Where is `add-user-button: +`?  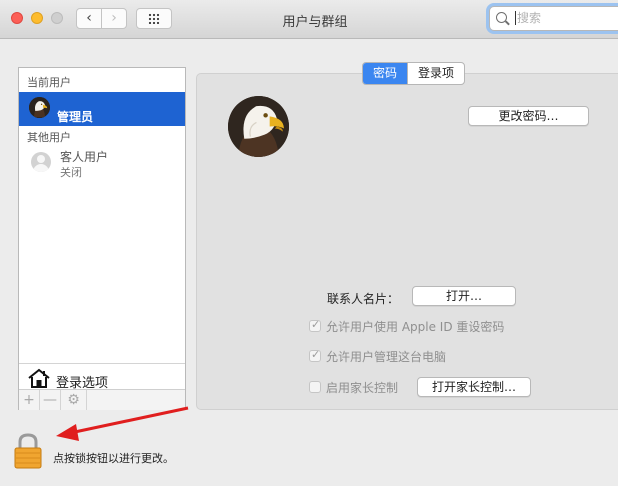
add-user-button: + is located at coordinates (29, 400).